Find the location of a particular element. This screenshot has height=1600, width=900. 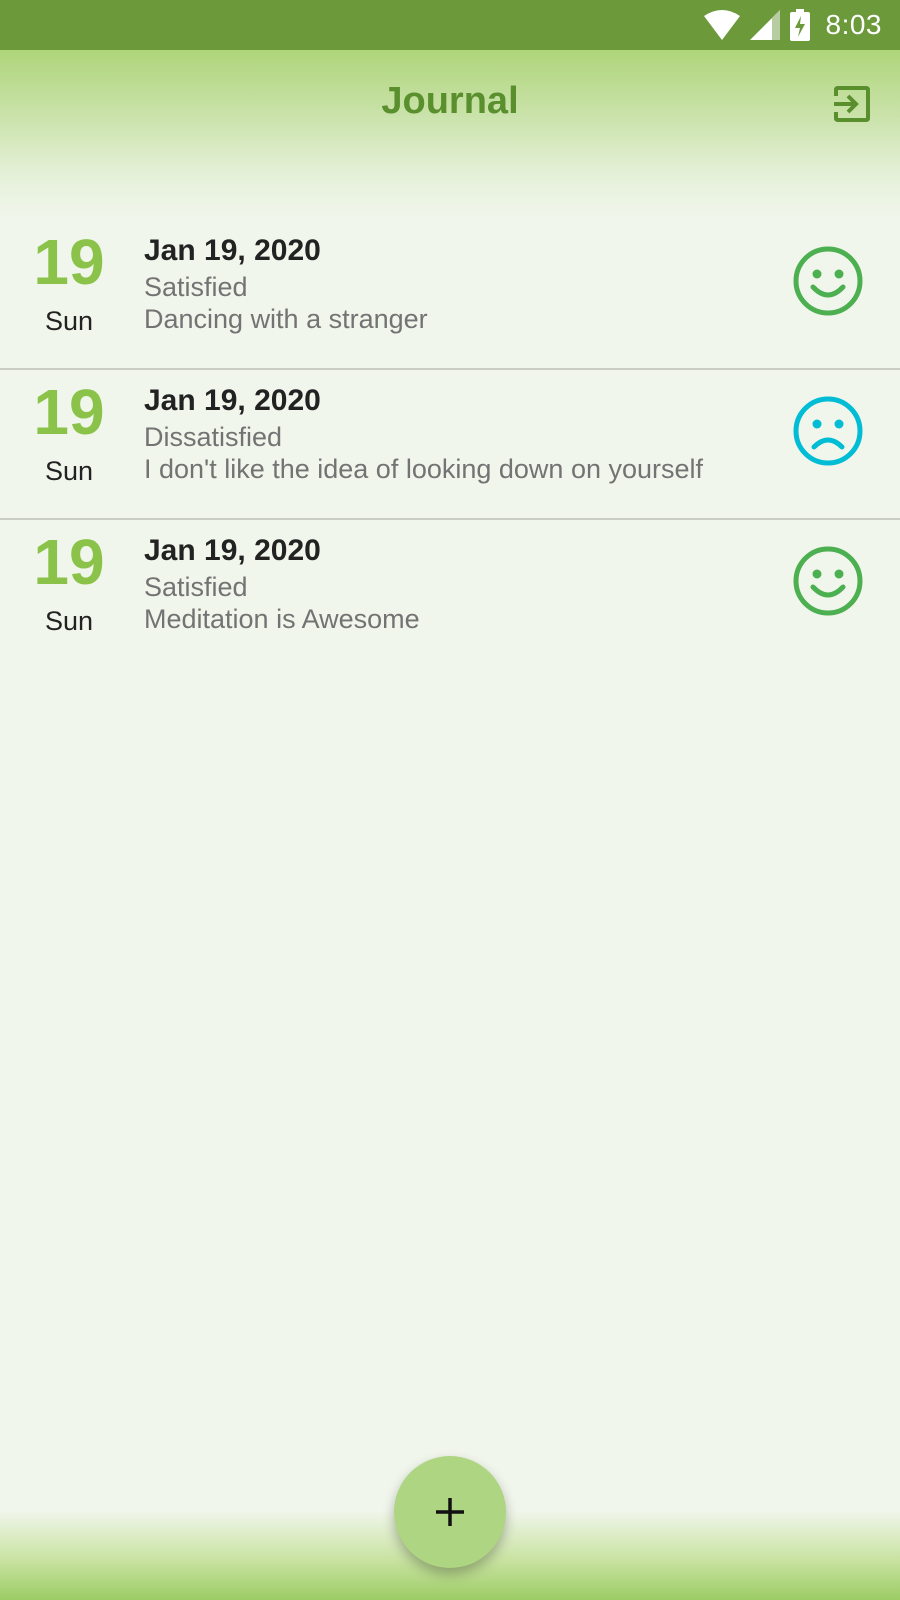

logout-icon is located at coordinates (852, 104).